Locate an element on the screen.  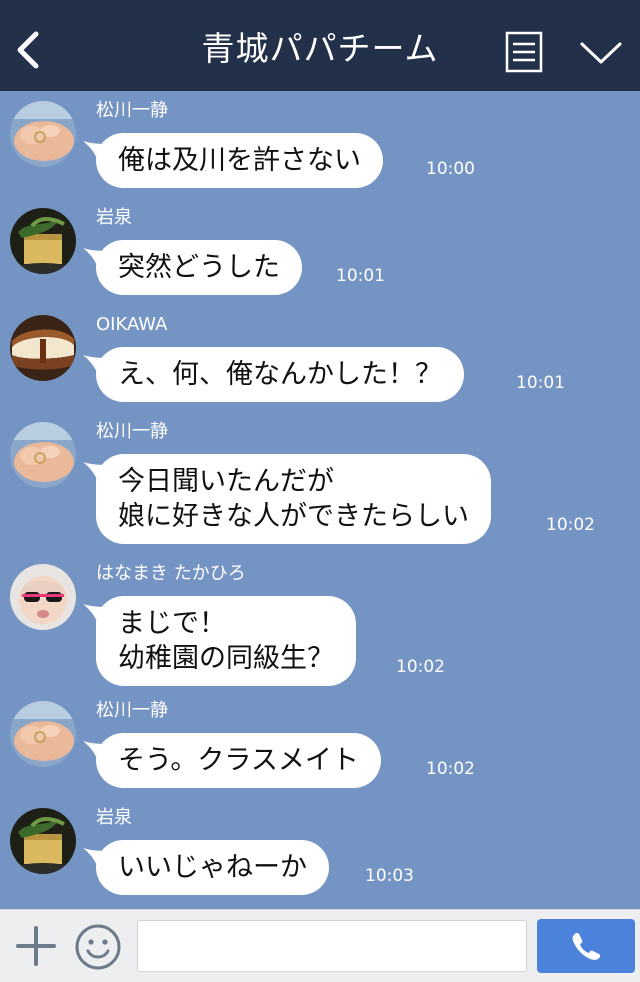
message-input is located at coordinates (332, 946).